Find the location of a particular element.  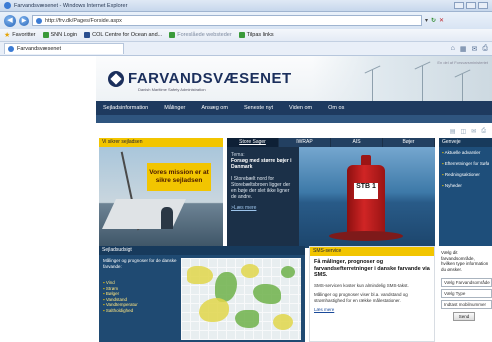

news-tabs: Store Sager IWRAP AIS Bøjer is located at coordinates (331, 142).